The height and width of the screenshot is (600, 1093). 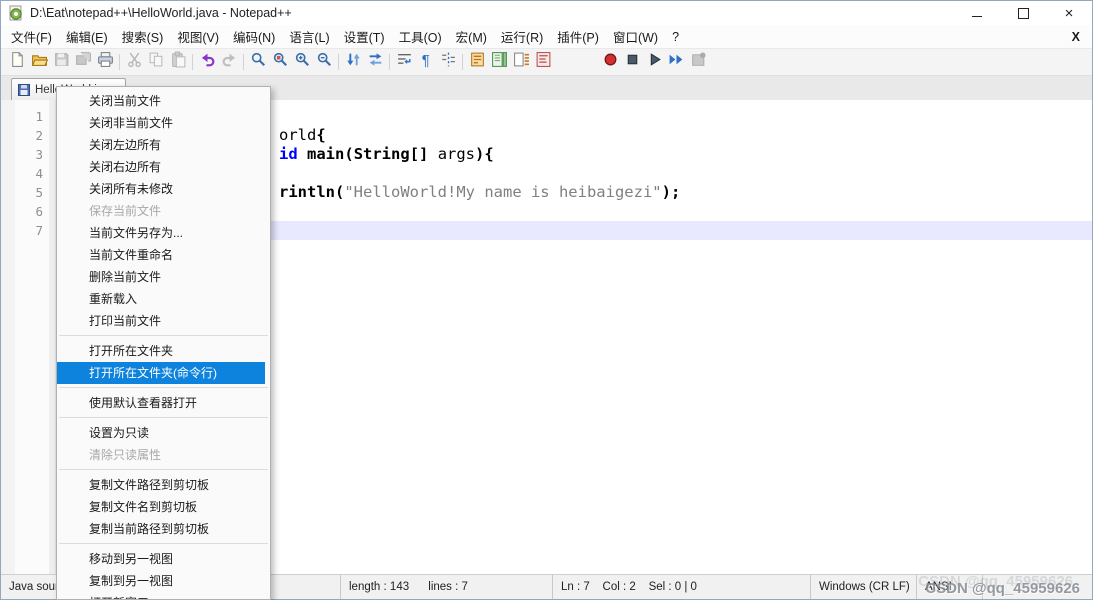 I want to click on line-number: 6, so click(x=39, y=211).